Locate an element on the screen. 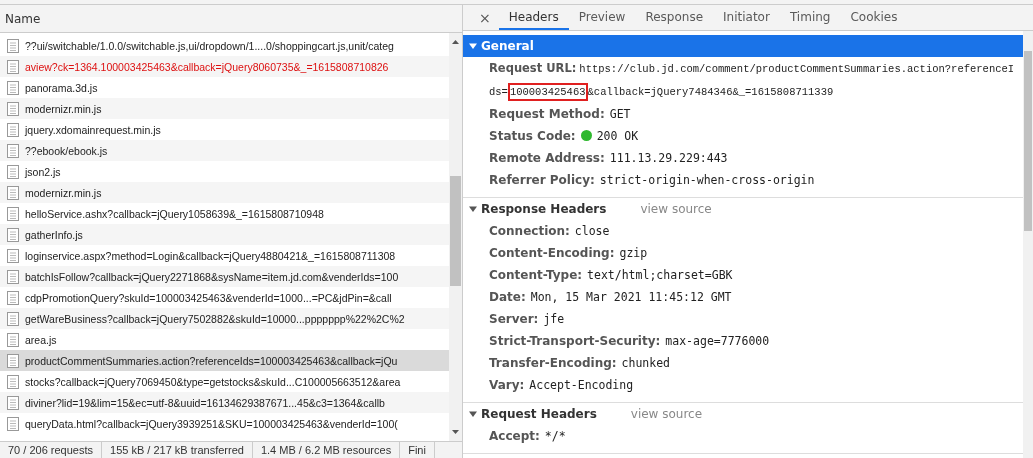 This screenshot has width=1033, height=458. request-name: json2.js is located at coordinates (43, 171).